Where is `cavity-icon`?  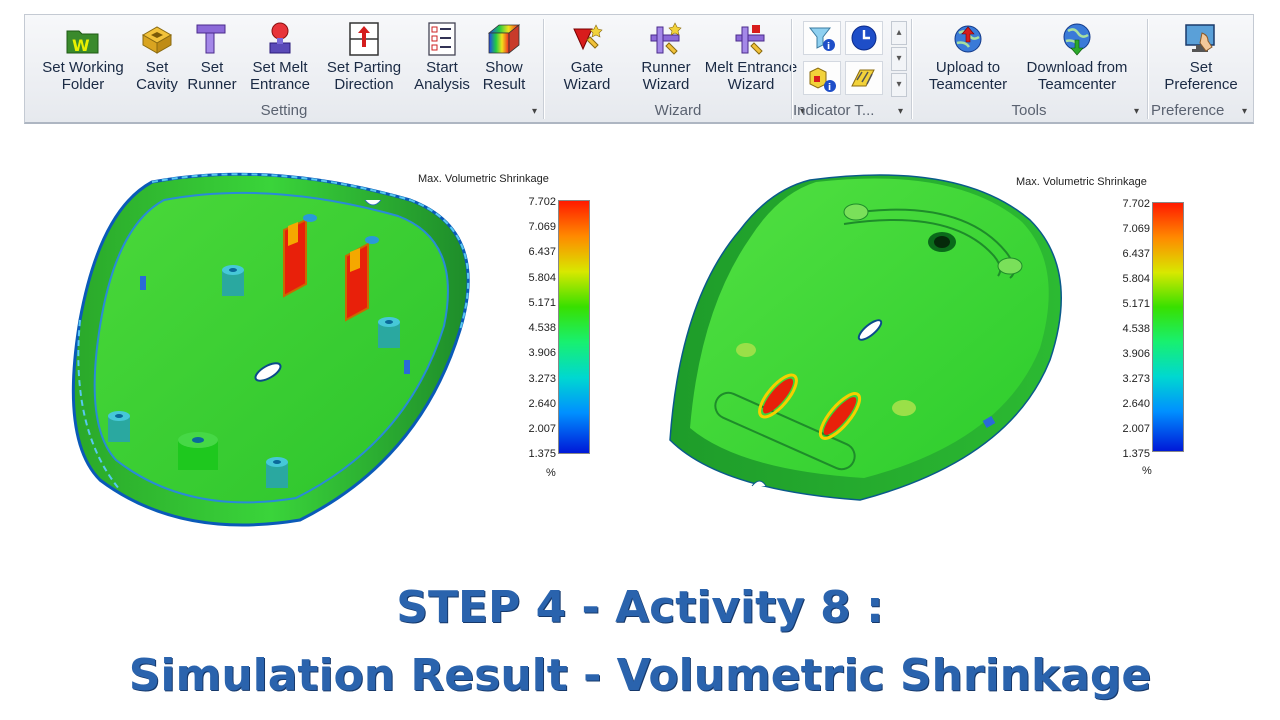
cavity-icon is located at coordinates (157, 40).